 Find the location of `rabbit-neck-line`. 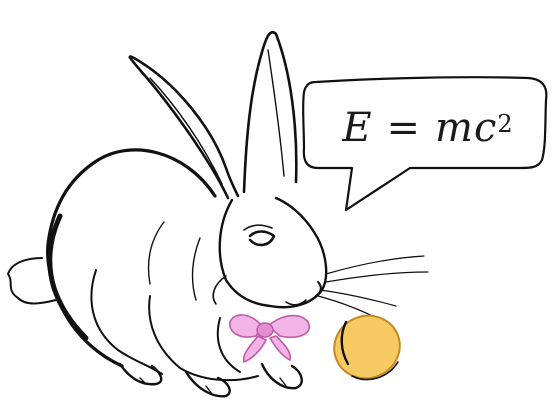

rabbit-neck-line is located at coordinates (196, 269).